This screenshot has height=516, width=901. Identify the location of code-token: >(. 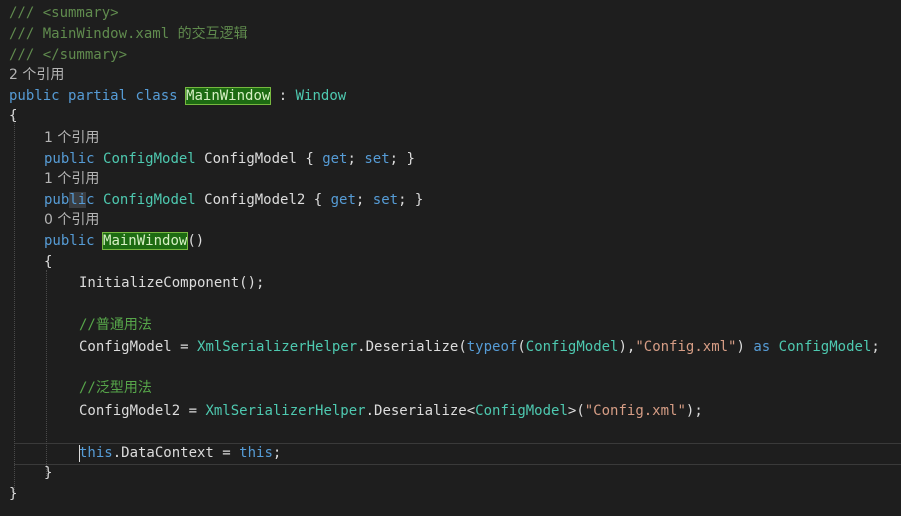
(576, 411).